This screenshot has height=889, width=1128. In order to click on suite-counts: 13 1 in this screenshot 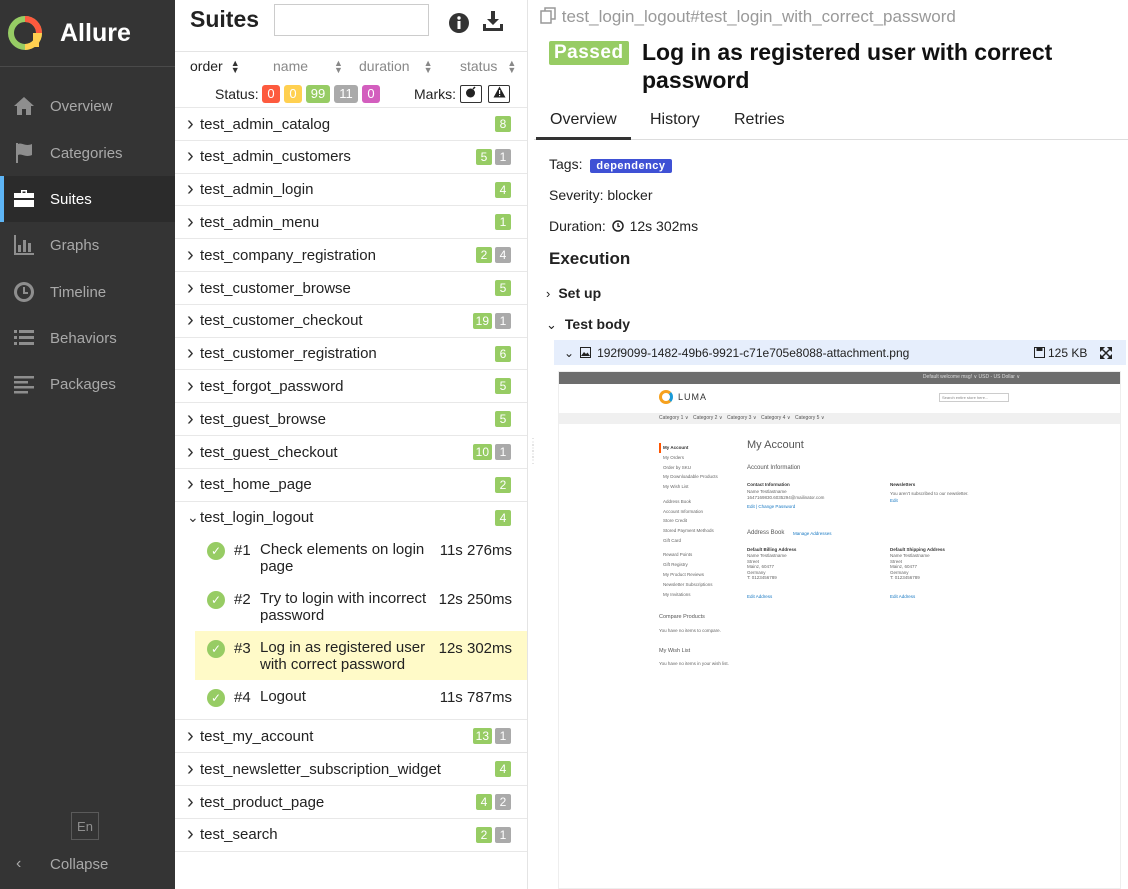, I will do `click(491, 736)`.